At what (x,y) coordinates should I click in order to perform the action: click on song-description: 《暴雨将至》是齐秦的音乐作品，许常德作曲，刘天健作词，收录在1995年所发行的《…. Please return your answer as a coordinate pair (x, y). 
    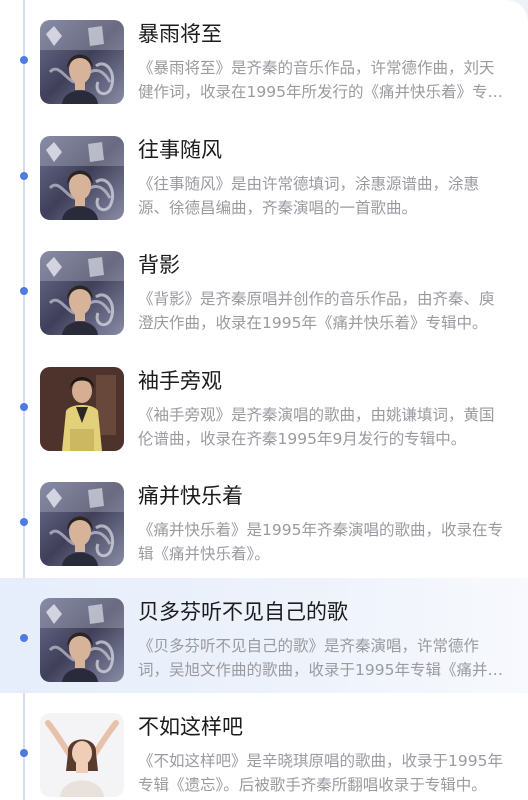
    Looking at the image, I should click on (320, 80).